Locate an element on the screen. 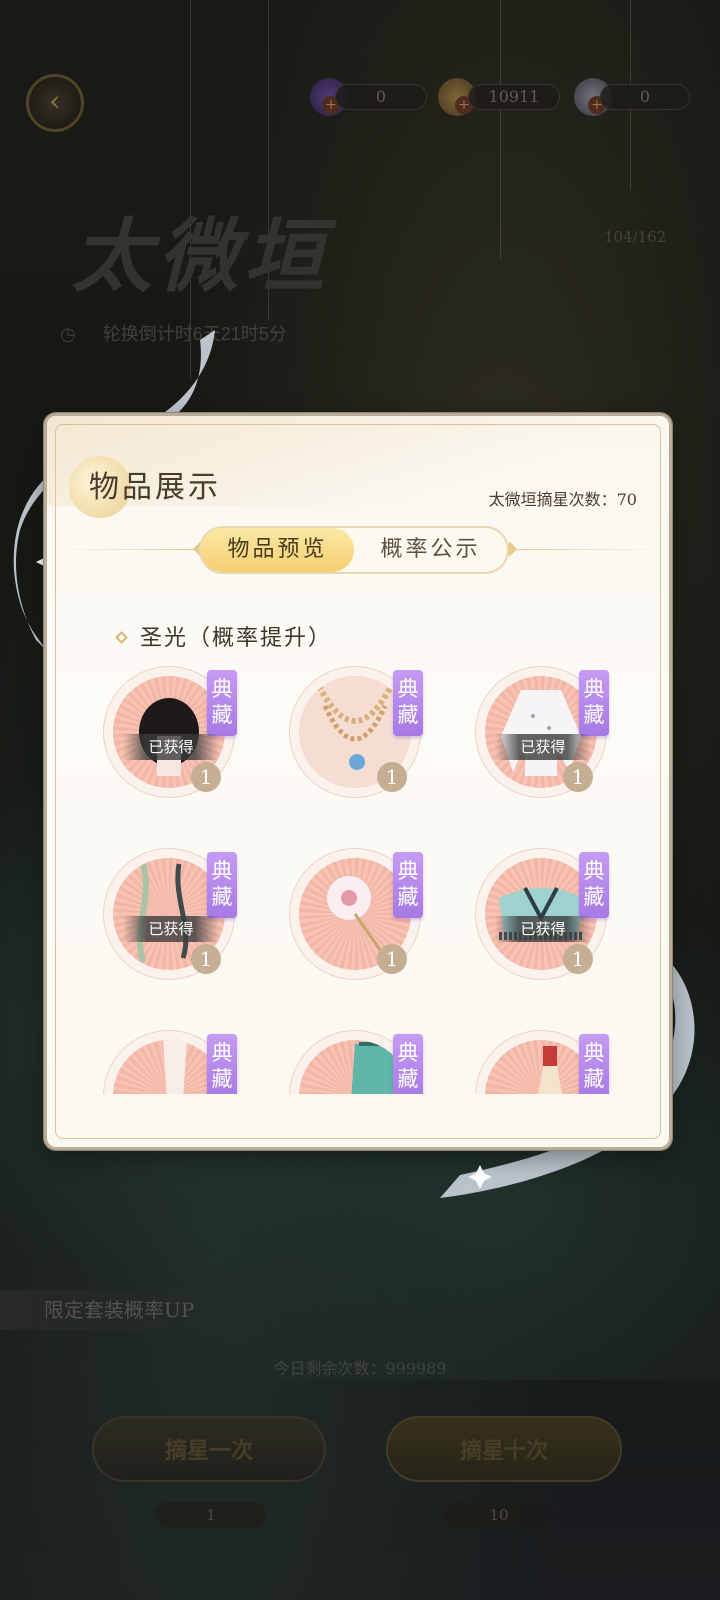 This screenshot has width=720, height=1600. section-title: 圣光（概率提升） is located at coordinates (236, 638).